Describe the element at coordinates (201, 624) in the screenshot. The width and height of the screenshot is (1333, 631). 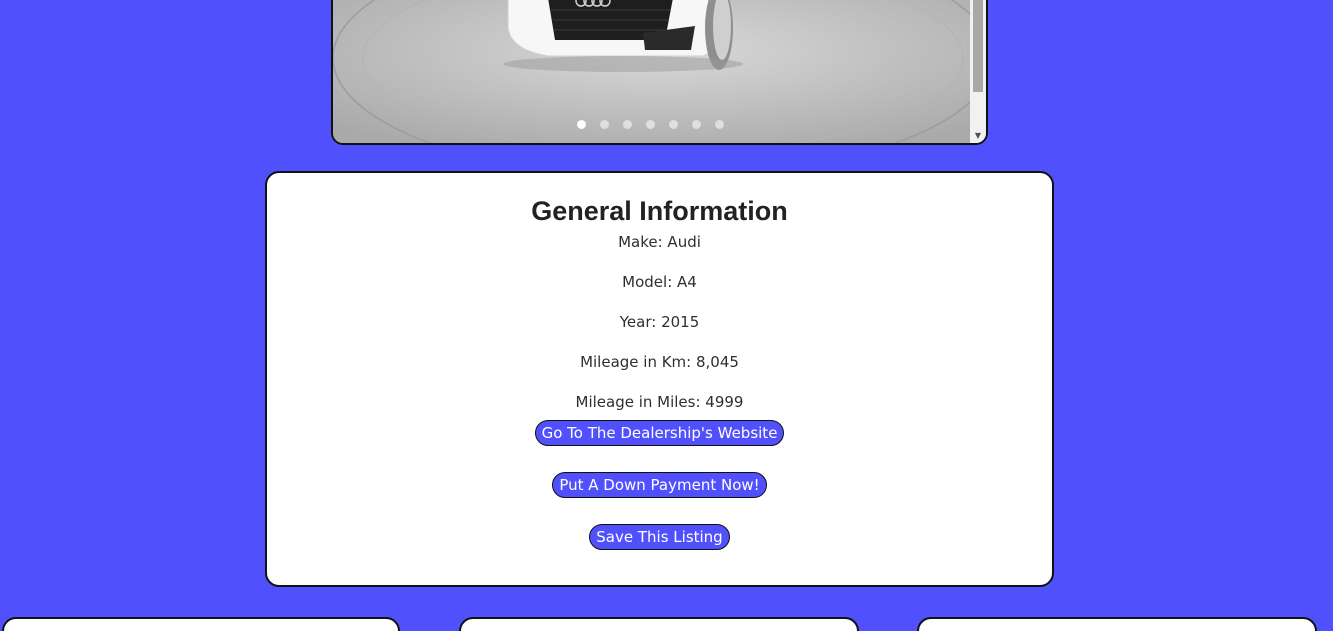
I see `listing-card-left` at that location.